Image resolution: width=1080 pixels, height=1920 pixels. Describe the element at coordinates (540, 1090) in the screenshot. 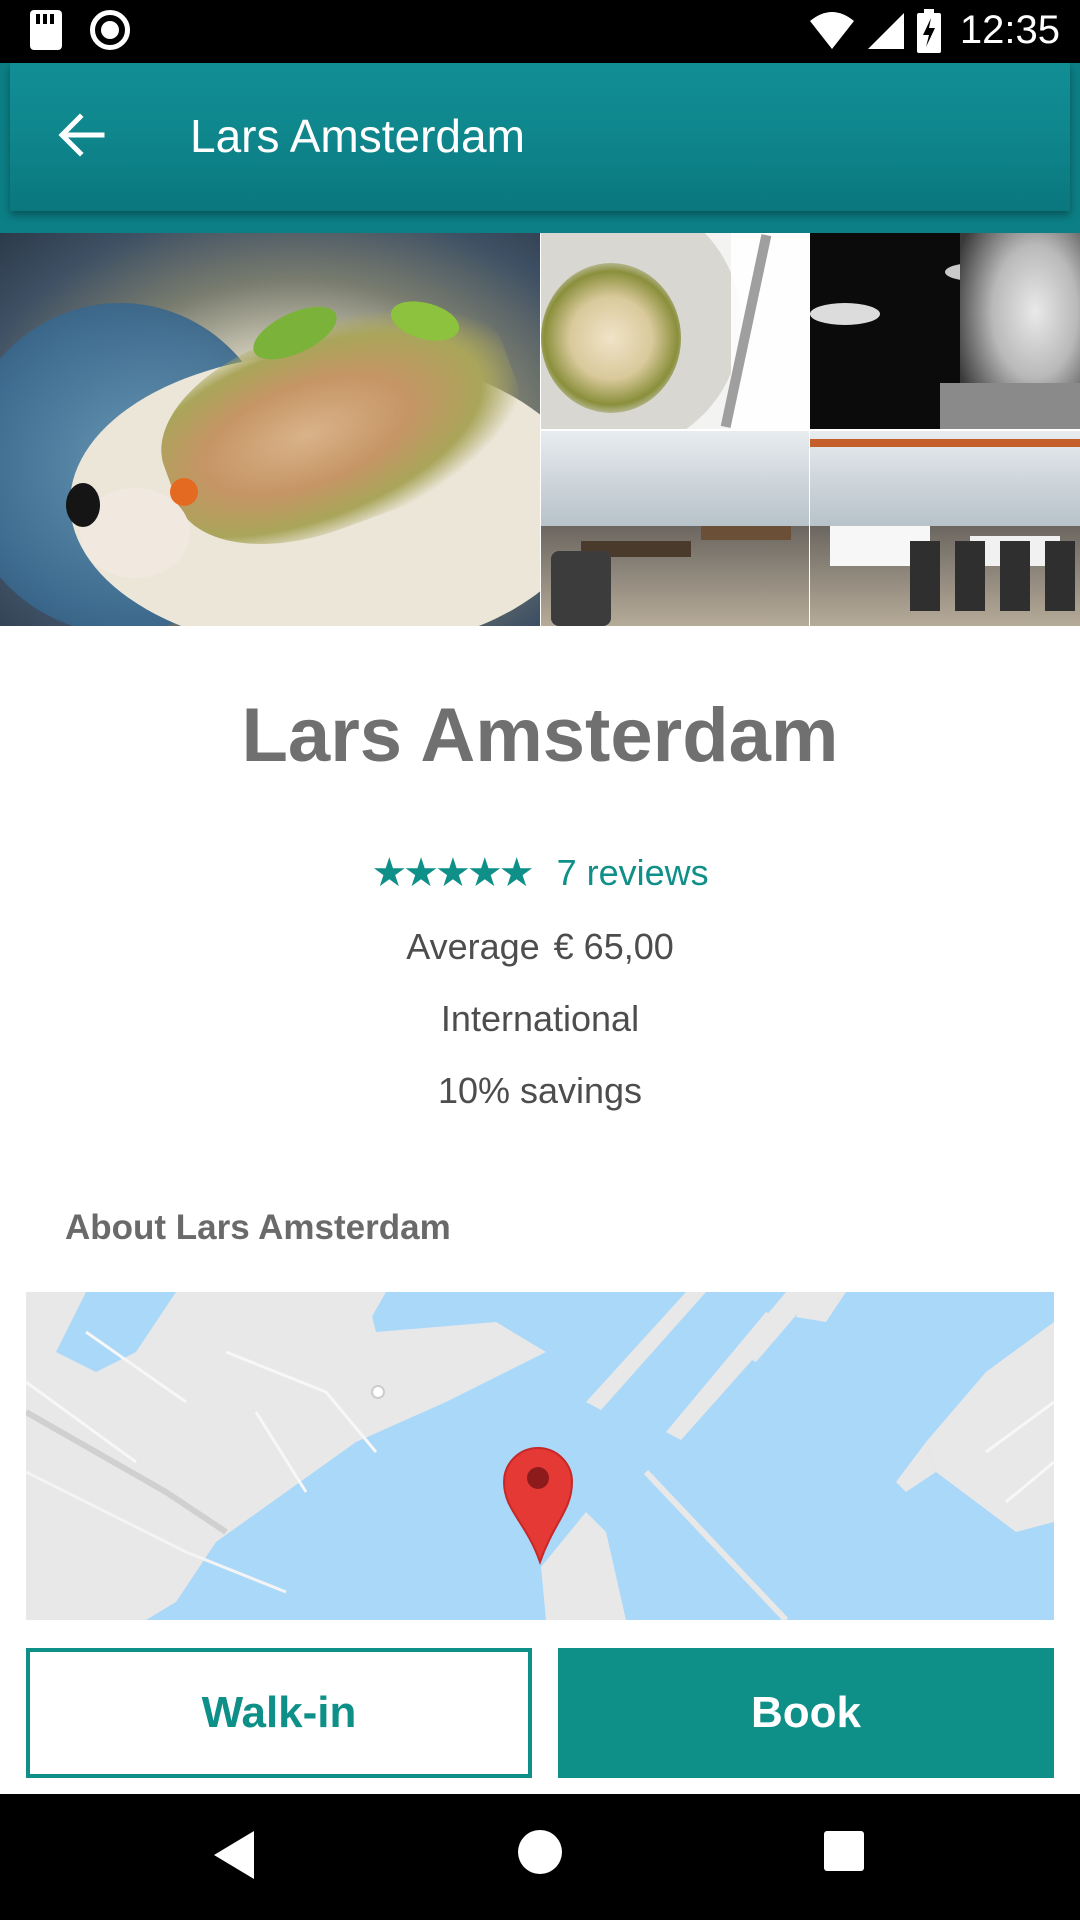

I see `savings-text: 10% savings` at that location.